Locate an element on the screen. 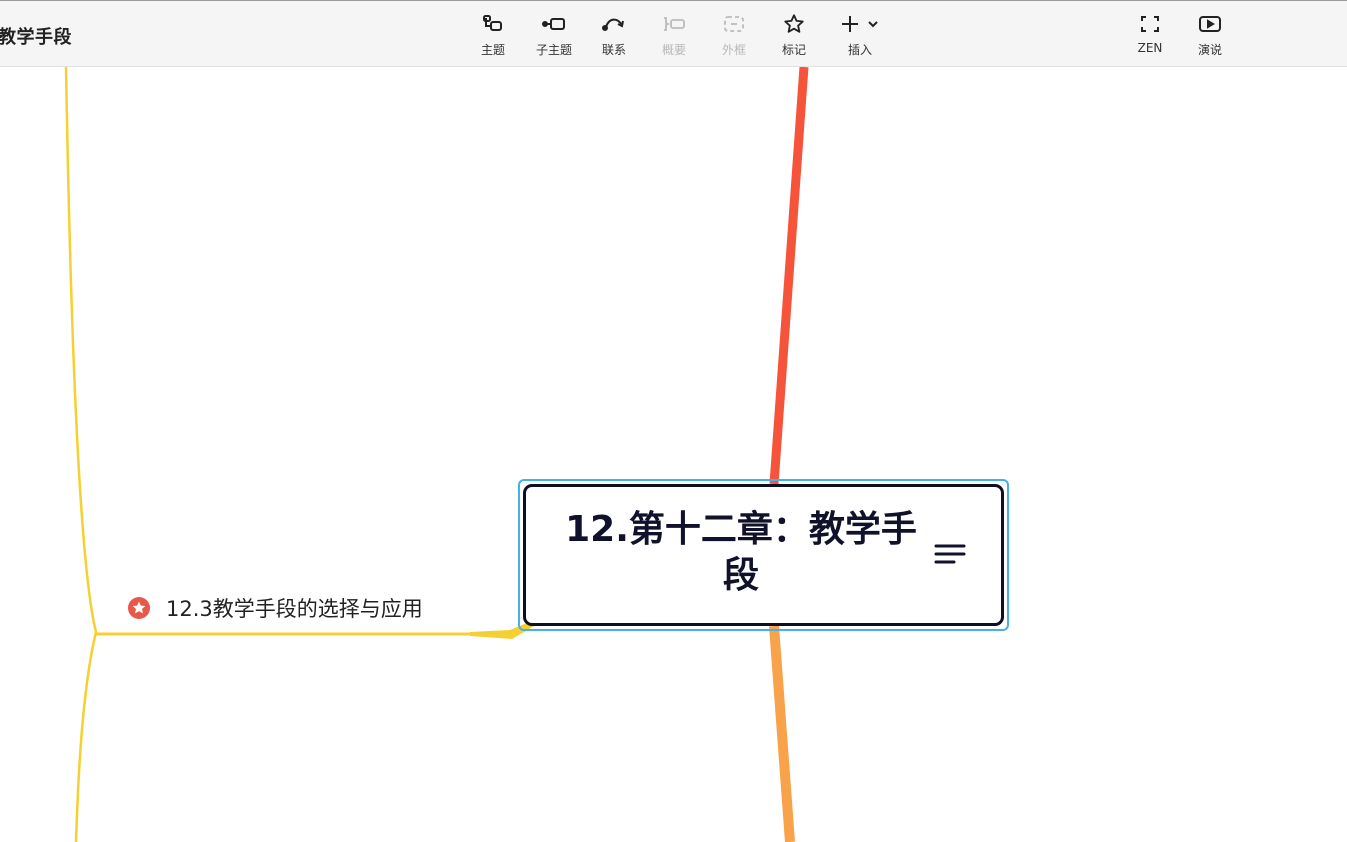 The height and width of the screenshot is (842, 1347). insert-button: 插入 is located at coordinates (860, 36).